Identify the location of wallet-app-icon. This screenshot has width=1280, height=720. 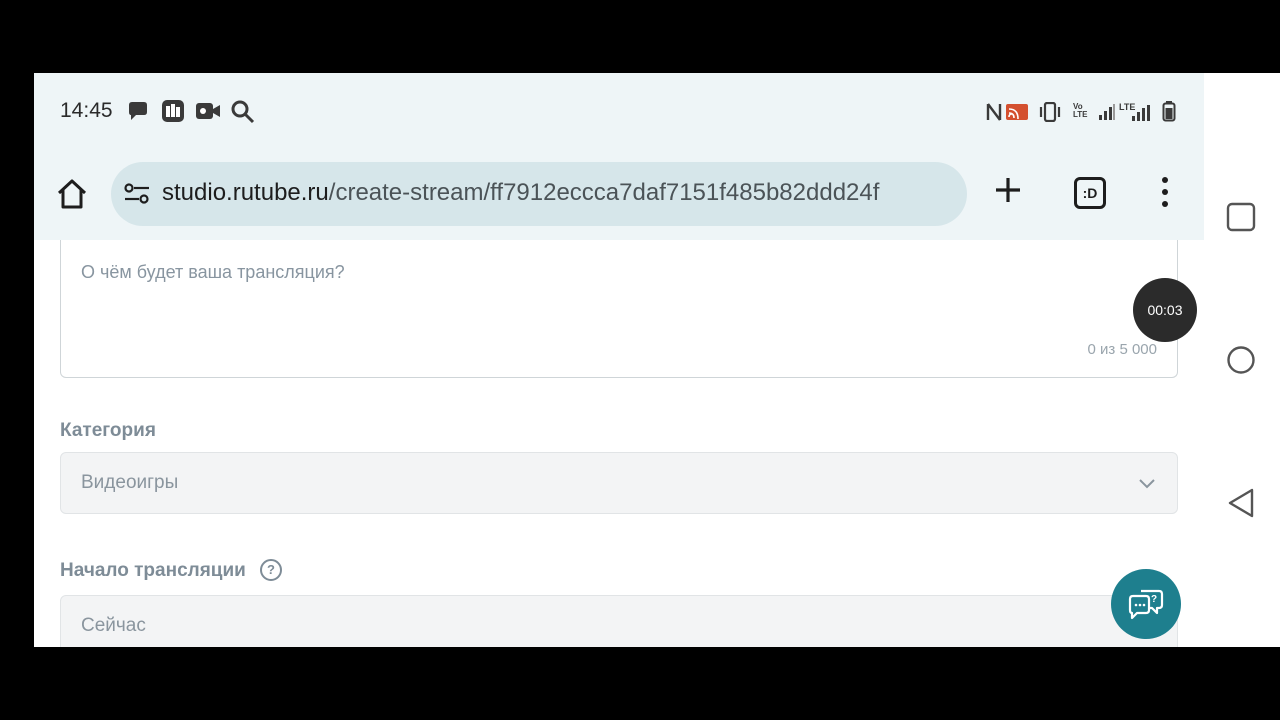
(173, 111).